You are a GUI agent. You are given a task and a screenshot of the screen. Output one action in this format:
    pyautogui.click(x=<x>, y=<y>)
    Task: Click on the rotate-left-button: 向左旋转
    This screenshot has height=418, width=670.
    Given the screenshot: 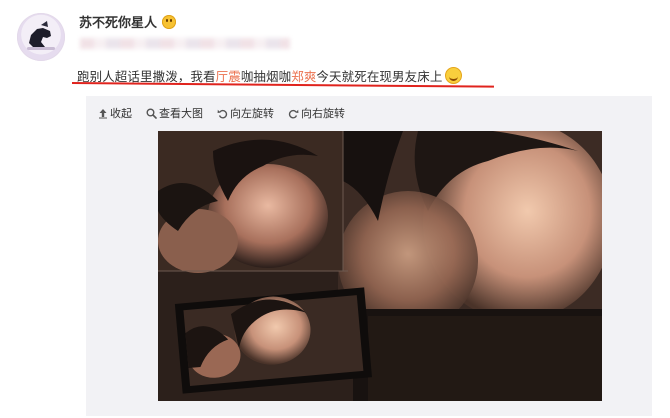 What is the action you would take?
    pyautogui.click(x=245, y=113)
    